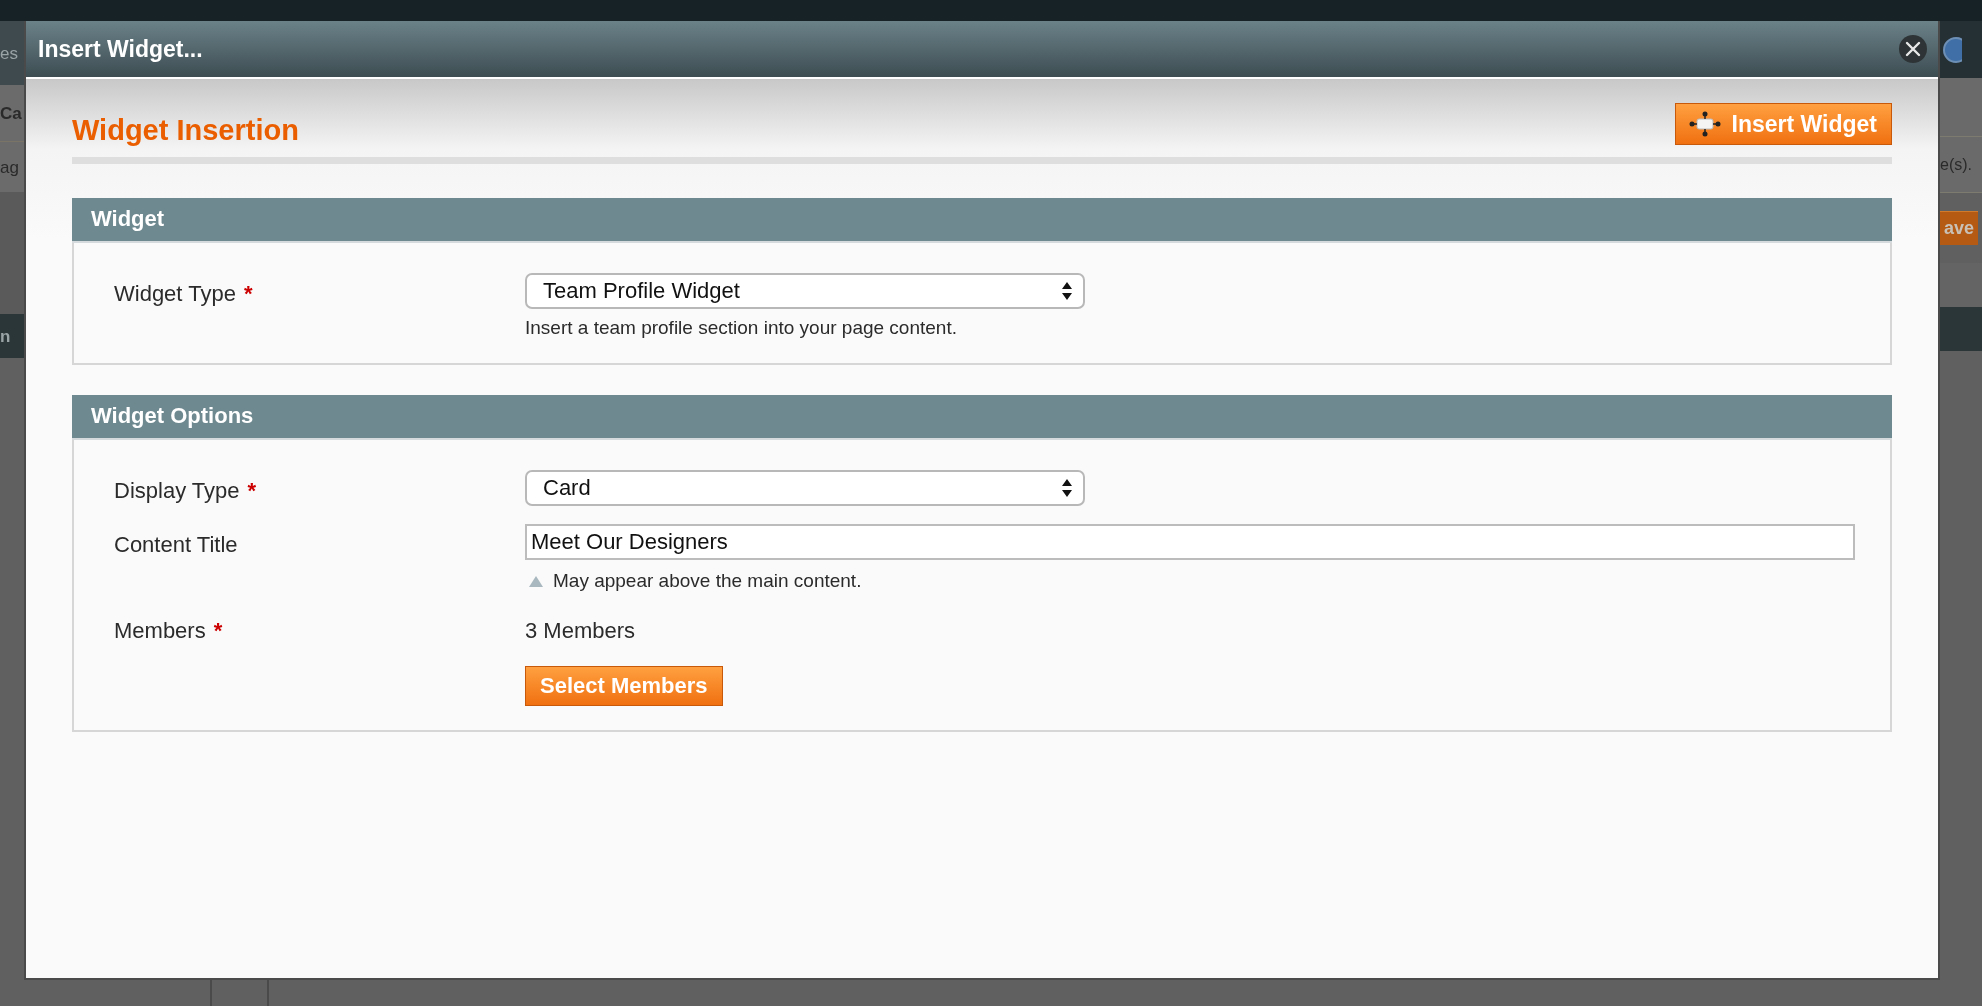 This screenshot has height=1006, width=1982. What do you see at coordinates (982, 220) in the screenshot?
I see `section-header: Widget` at bounding box center [982, 220].